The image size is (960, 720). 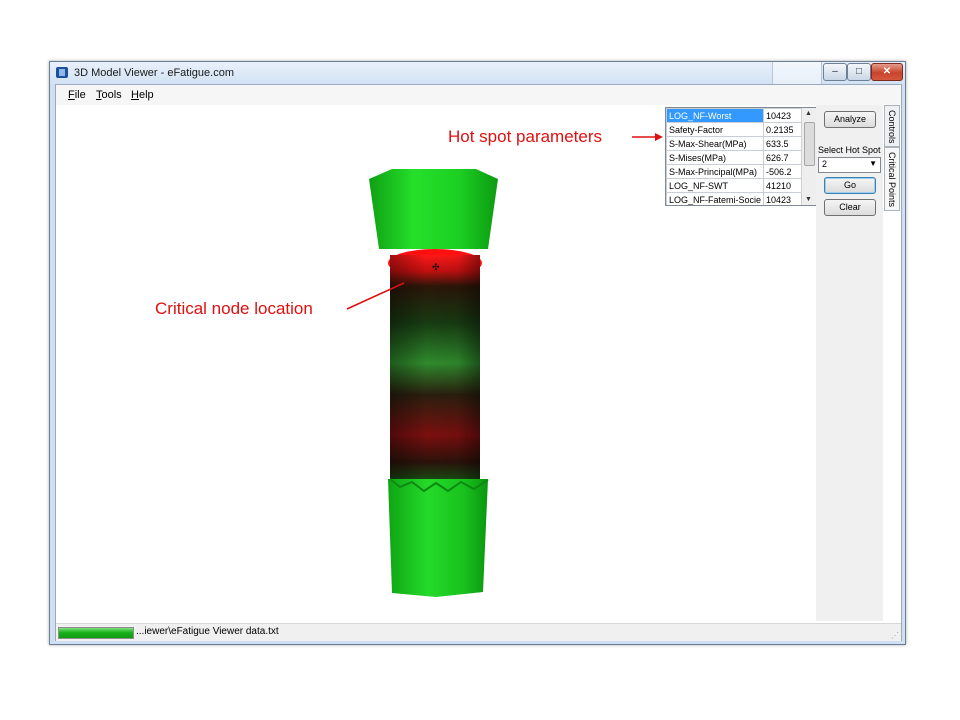 What do you see at coordinates (715, 143) in the screenshot?
I see `parameter-name-cell: S-Max-Shear(MPa)` at bounding box center [715, 143].